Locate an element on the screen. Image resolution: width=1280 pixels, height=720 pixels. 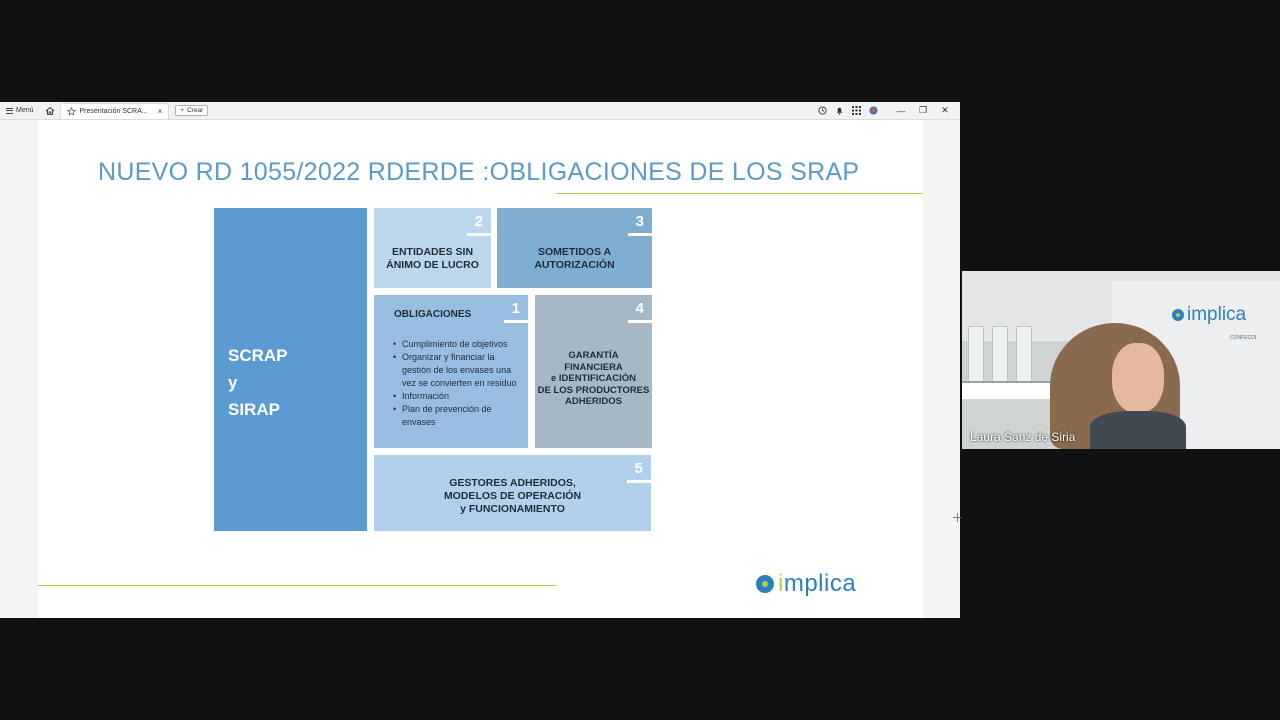
create-button: + Crear is located at coordinates (192, 110).